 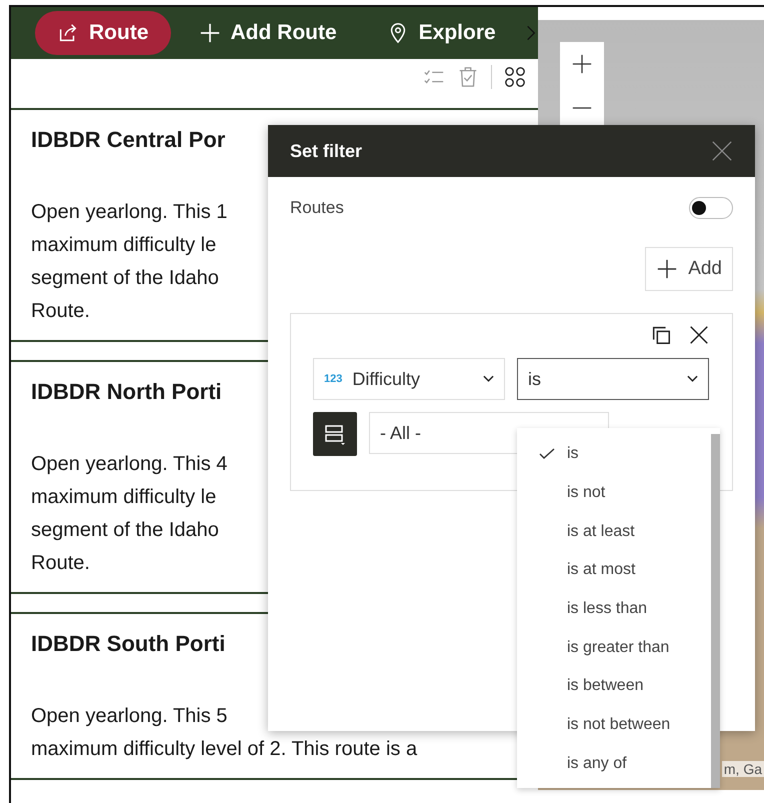 I want to click on option-label: is less than, so click(x=607, y=609).